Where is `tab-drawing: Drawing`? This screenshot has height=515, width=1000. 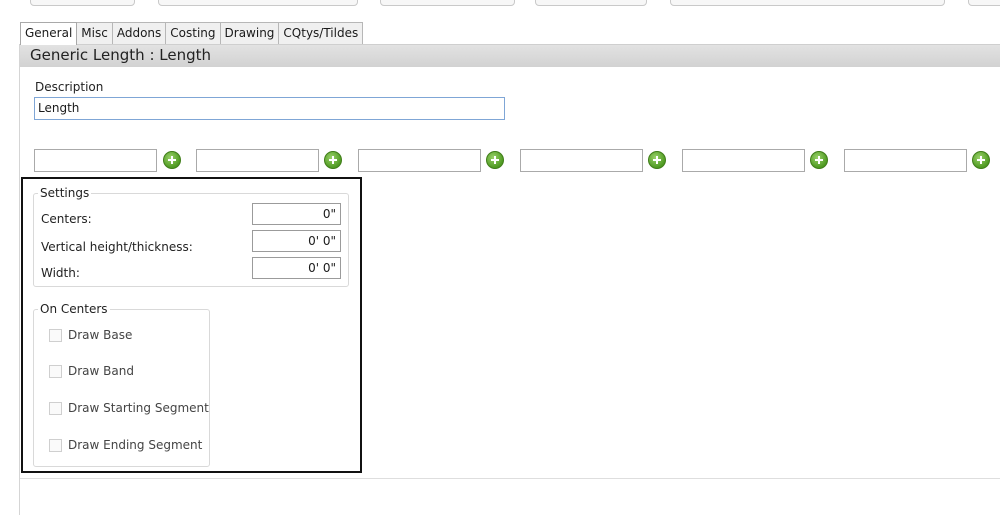
tab-drawing: Drawing is located at coordinates (249, 33).